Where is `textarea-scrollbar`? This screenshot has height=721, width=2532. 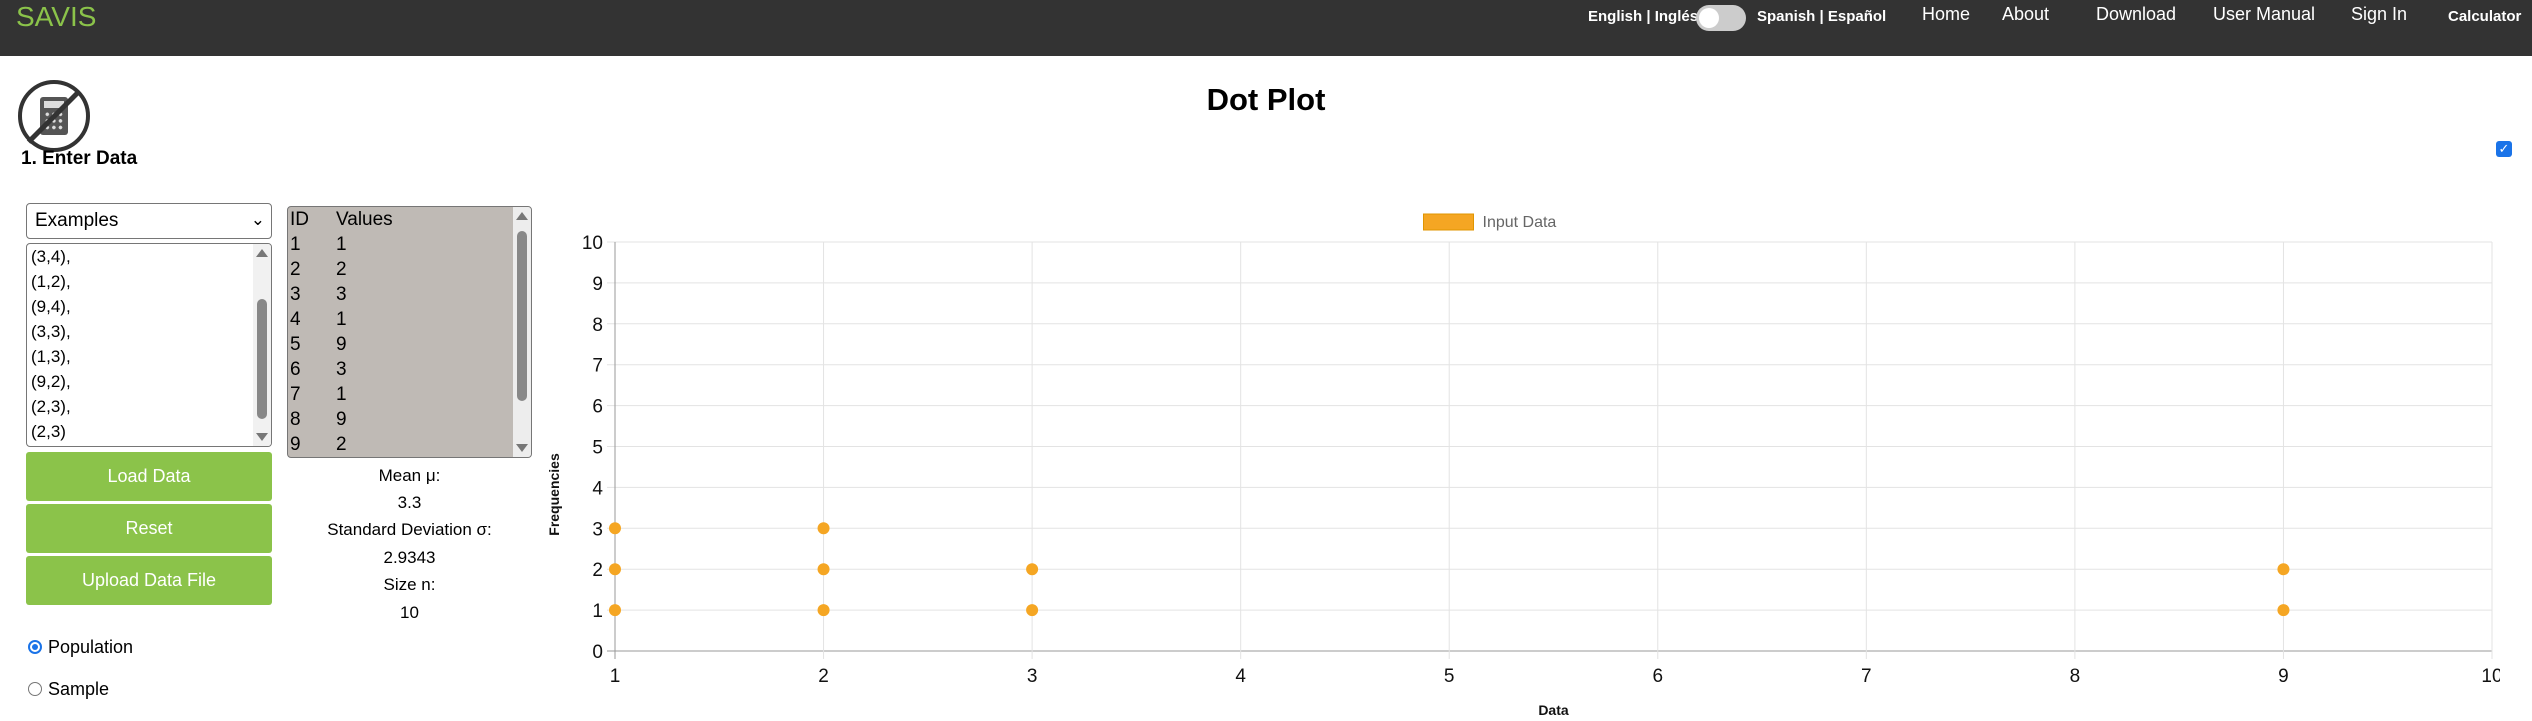
textarea-scrollbar is located at coordinates (262, 345).